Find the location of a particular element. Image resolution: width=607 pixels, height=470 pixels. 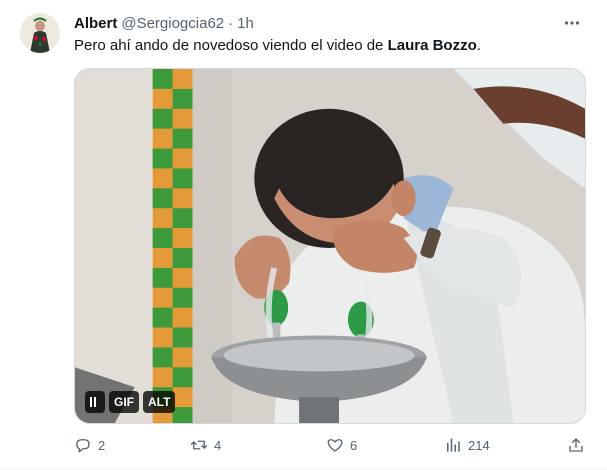

like-button: 6 is located at coordinates (341, 445).